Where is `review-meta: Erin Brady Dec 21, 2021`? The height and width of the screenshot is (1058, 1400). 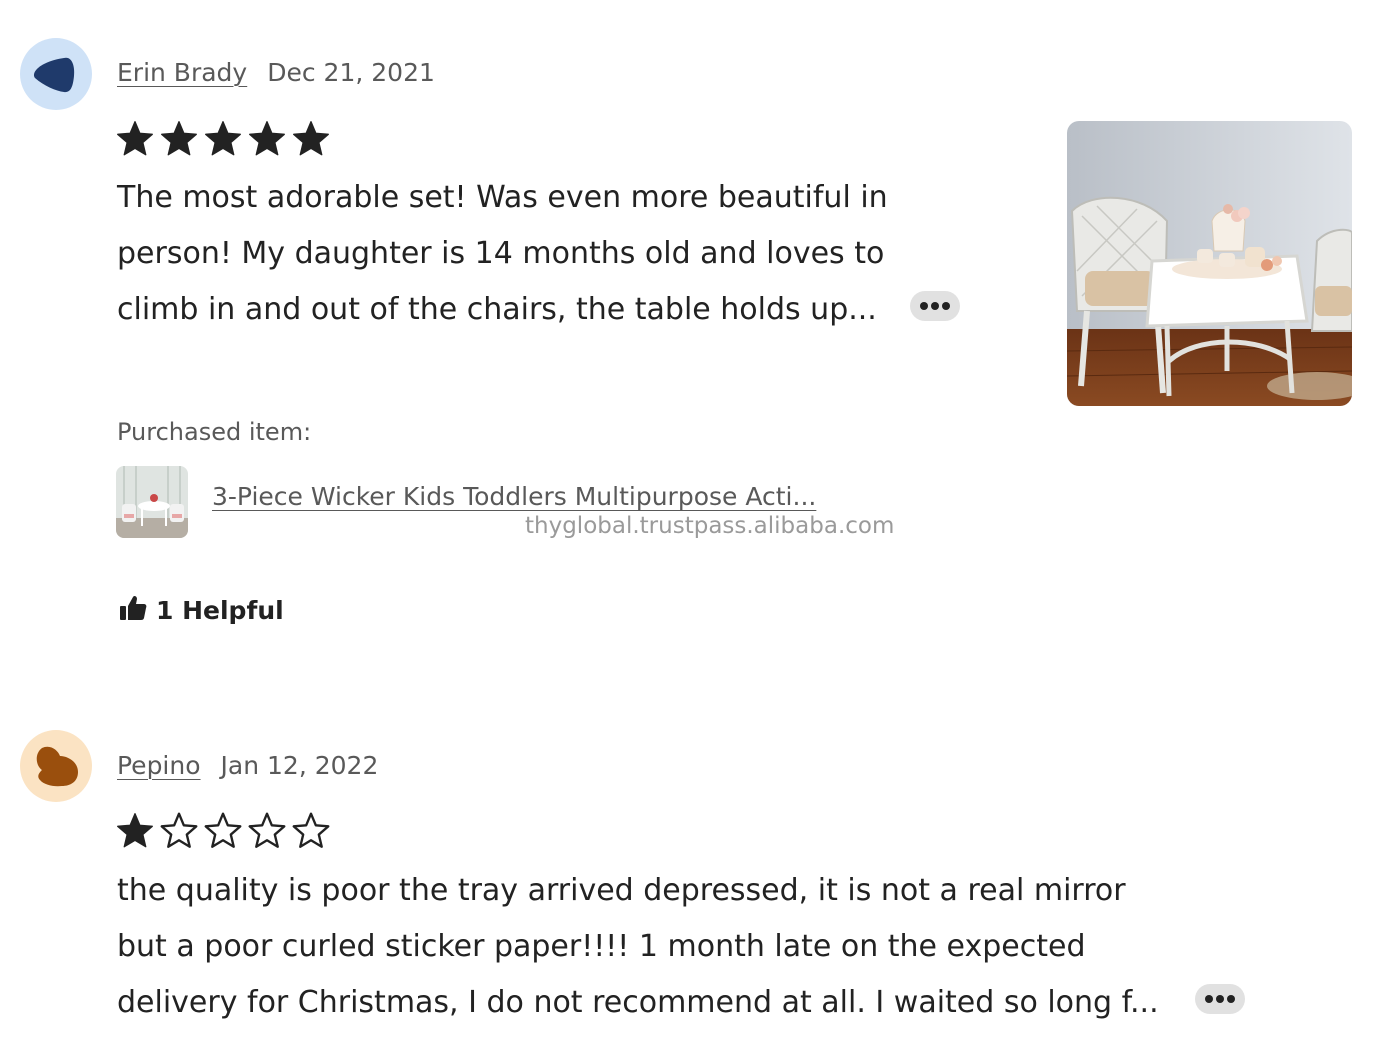
review-meta: Erin Brady Dec 21, 2021 is located at coordinates (276, 72).